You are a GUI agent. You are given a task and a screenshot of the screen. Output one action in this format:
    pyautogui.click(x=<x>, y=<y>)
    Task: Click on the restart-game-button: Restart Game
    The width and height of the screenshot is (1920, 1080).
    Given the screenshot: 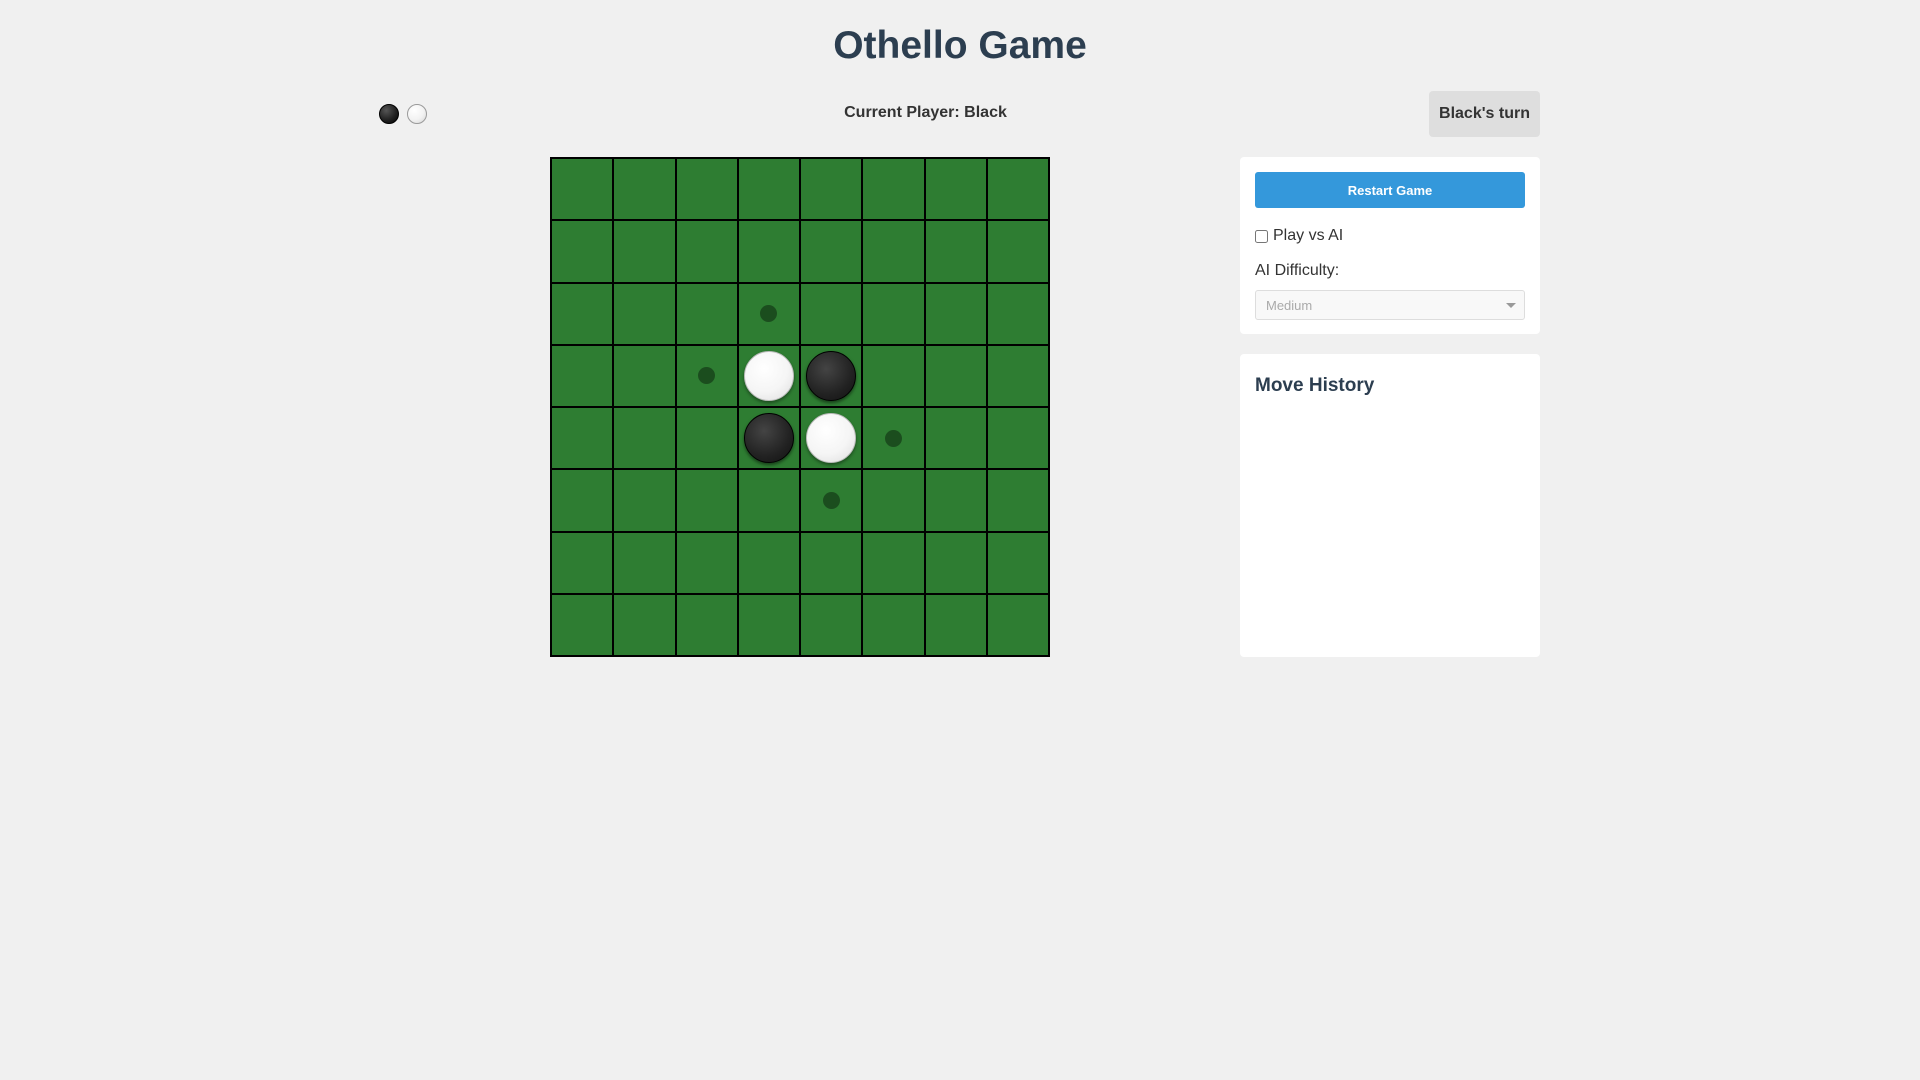 What is the action you would take?
    pyautogui.click(x=1390, y=190)
    